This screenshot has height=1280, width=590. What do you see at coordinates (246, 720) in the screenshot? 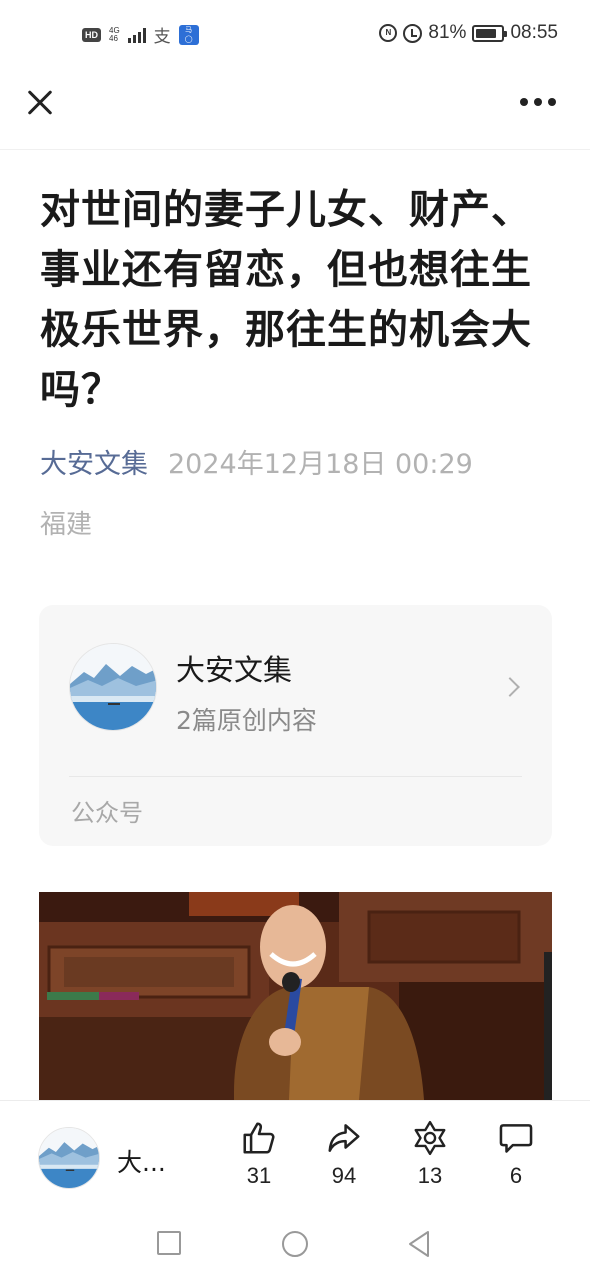
I see `account-description: 2篇原创内容` at bounding box center [246, 720].